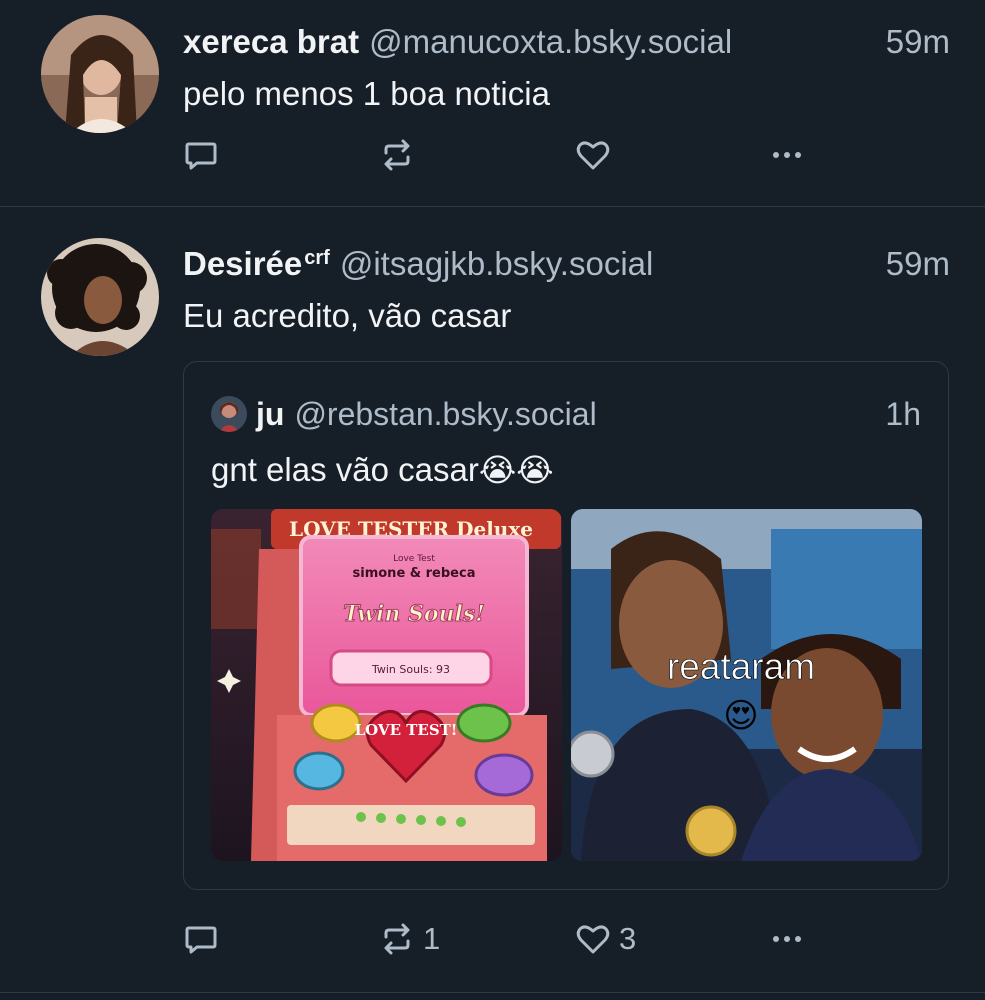  I want to click on meme-caption: reataram, so click(741, 666).